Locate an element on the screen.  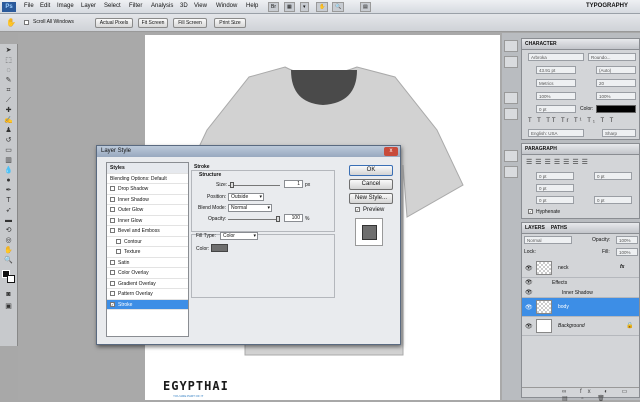
preview-checkbox: ✓ is located at coordinates (359, 210).